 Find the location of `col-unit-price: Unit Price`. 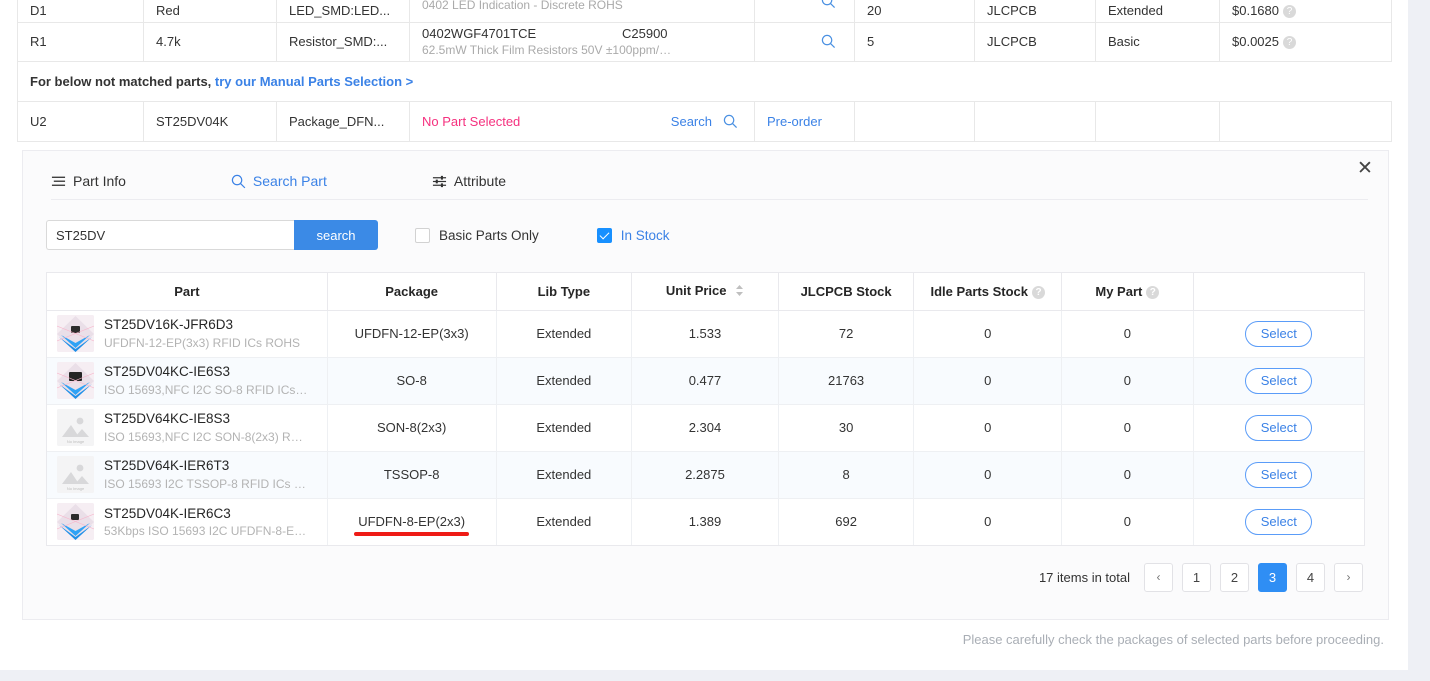

col-unit-price: Unit Price is located at coordinates (705, 292).